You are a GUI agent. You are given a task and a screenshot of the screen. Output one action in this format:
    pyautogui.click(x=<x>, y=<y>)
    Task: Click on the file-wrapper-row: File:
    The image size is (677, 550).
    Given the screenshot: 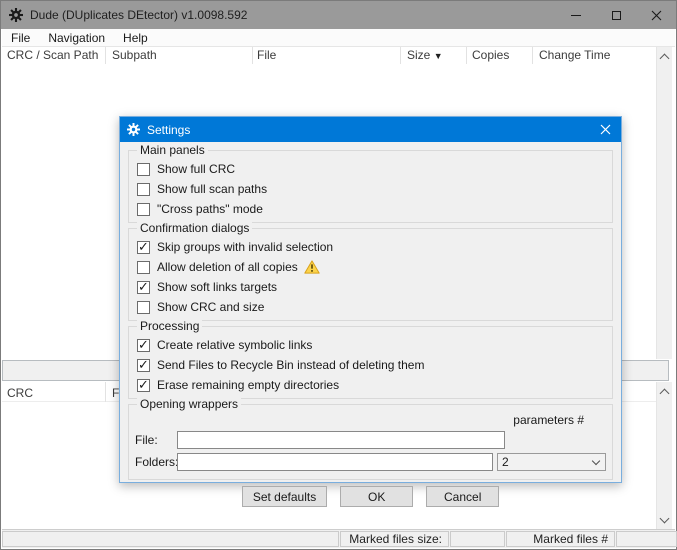 What is the action you would take?
    pyautogui.click(x=370, y=439)
    